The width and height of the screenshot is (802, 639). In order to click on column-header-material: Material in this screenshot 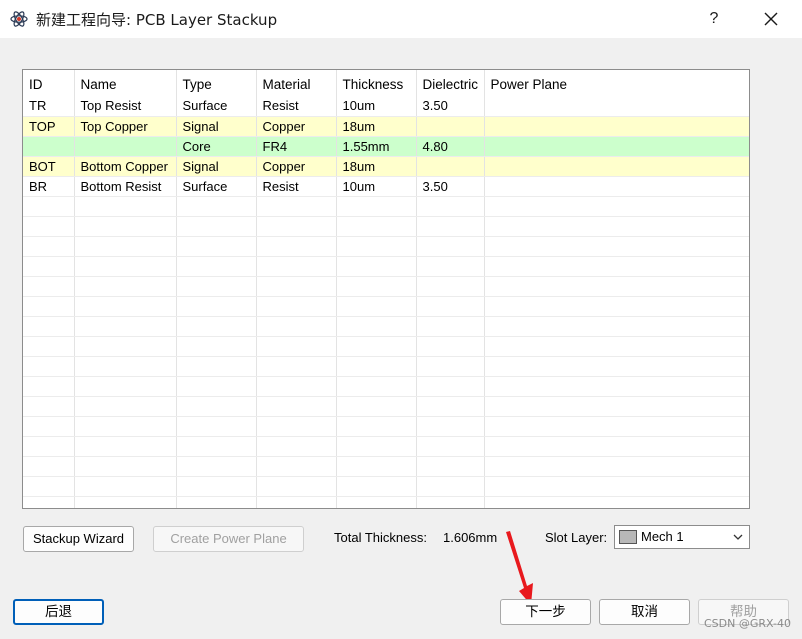, I will do `click(296, 83)`.